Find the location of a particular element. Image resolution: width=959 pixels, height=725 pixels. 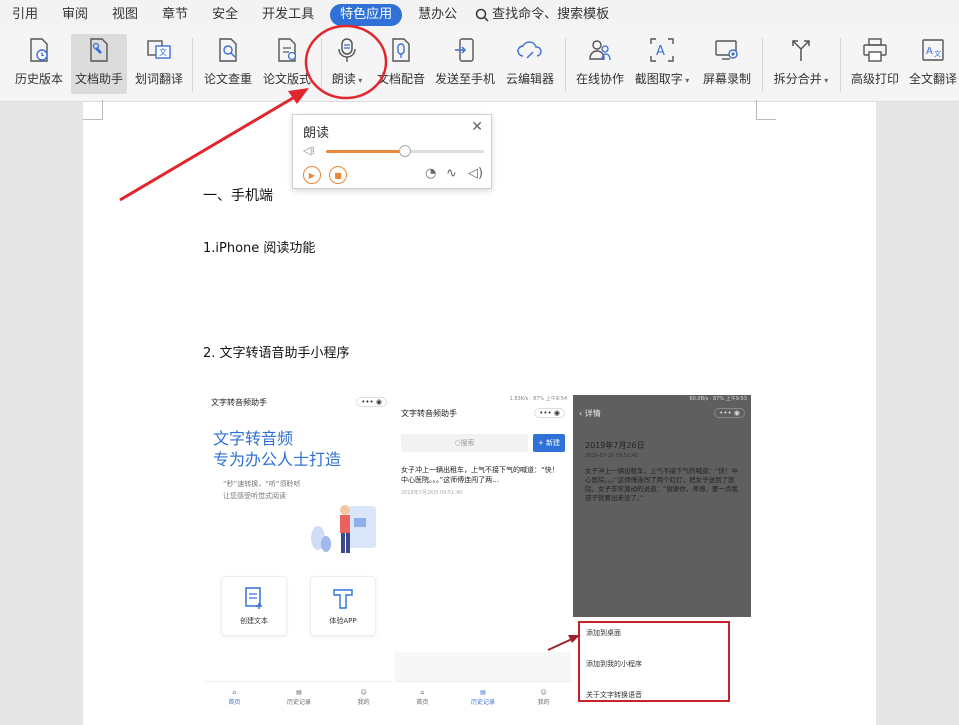

paper-check-label: 论文查重 is located at coordinates (227, 79).